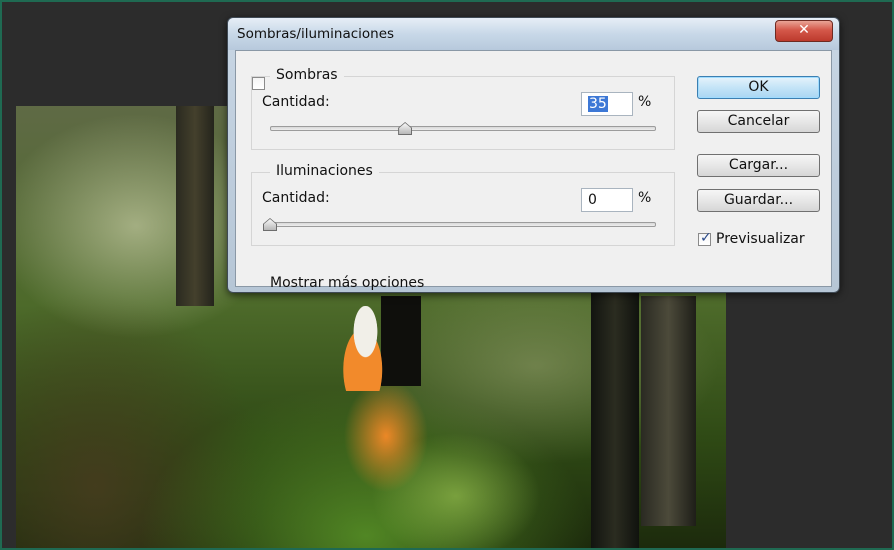  I want to click on highlights-slider-thumb, so click(270, 224).